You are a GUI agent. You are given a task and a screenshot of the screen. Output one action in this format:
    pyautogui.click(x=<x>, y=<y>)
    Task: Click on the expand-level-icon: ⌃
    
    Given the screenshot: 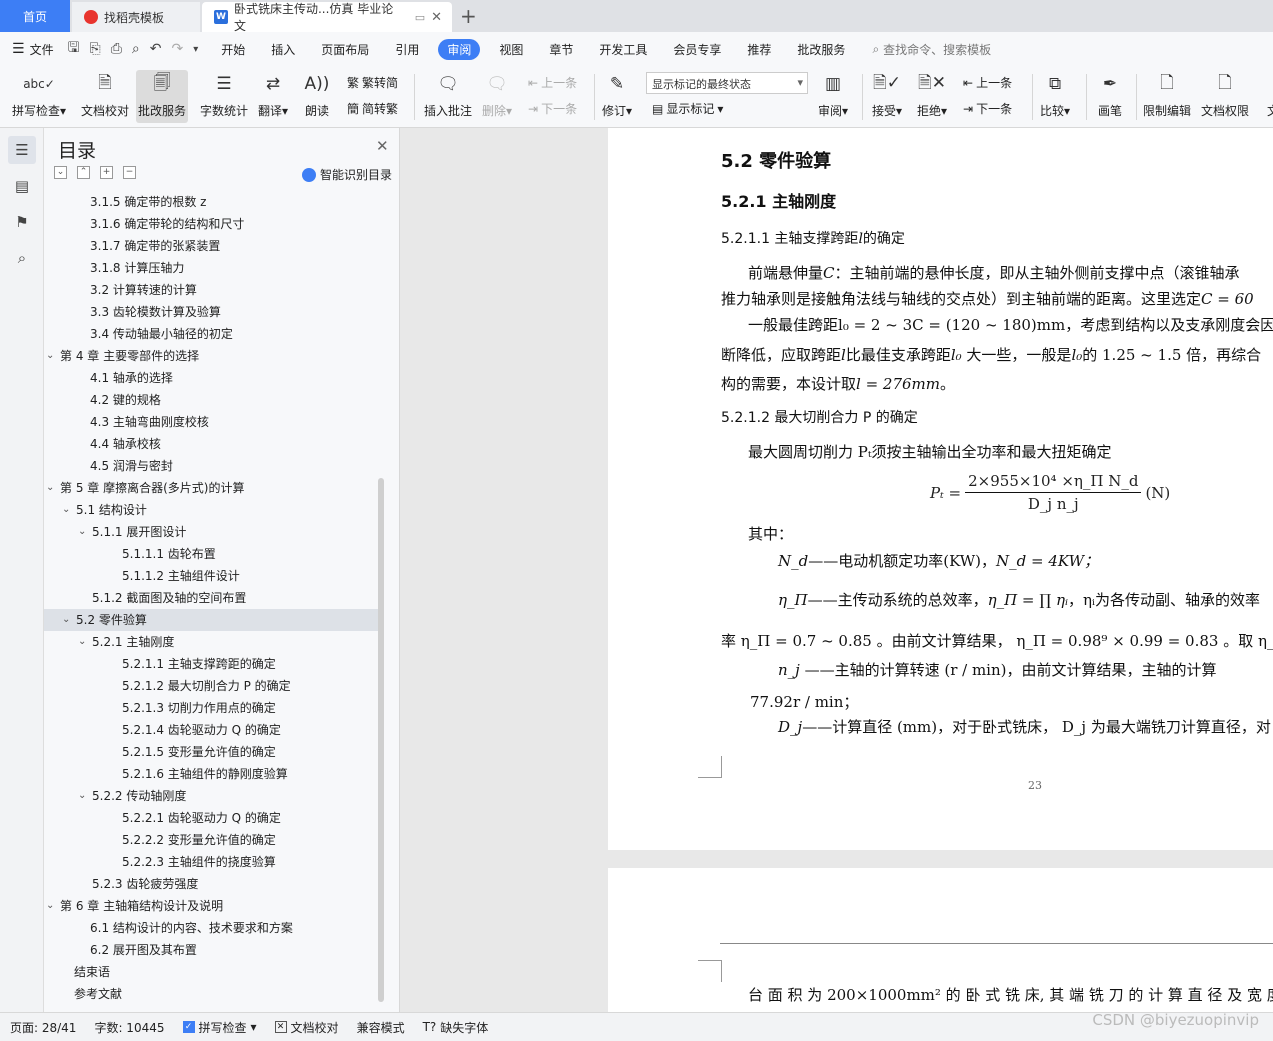 What is the action you would take?
    pyautogui.click(x=83, y=172)
    